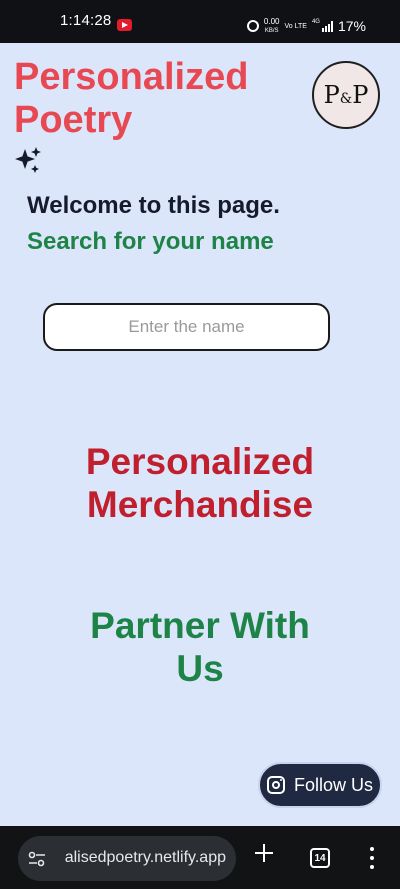 The image size is (400, 889). What do you see at coordinates (295, 26) in the screenshot?
I see `volte-label: Vo LTE` at bounding box center [295, 26].